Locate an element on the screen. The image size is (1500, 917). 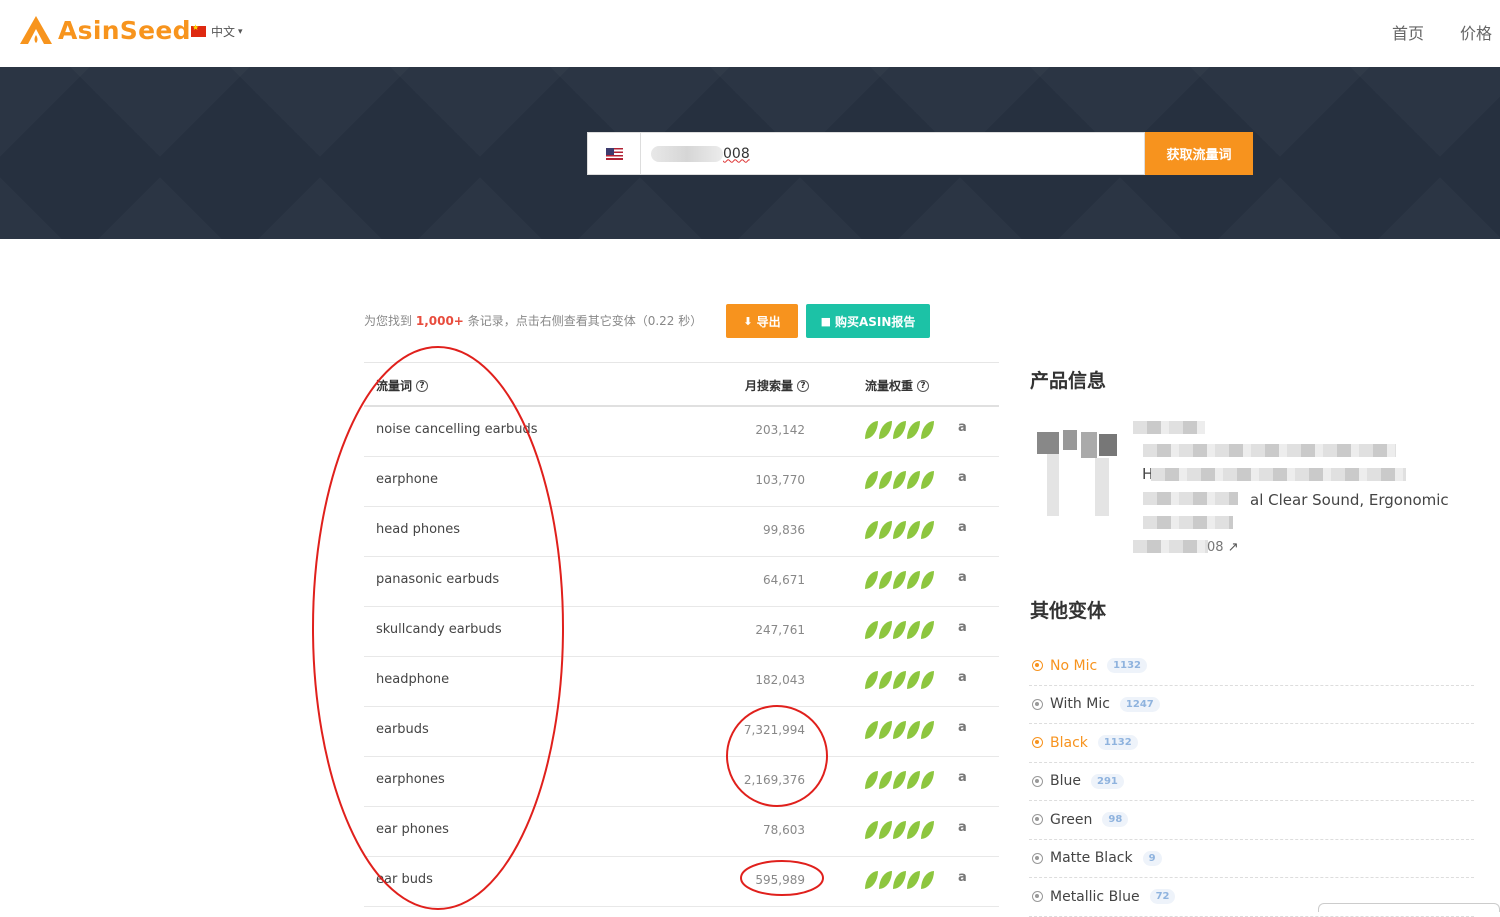
keyword-text: head phones is located at coordinates (418, 529).